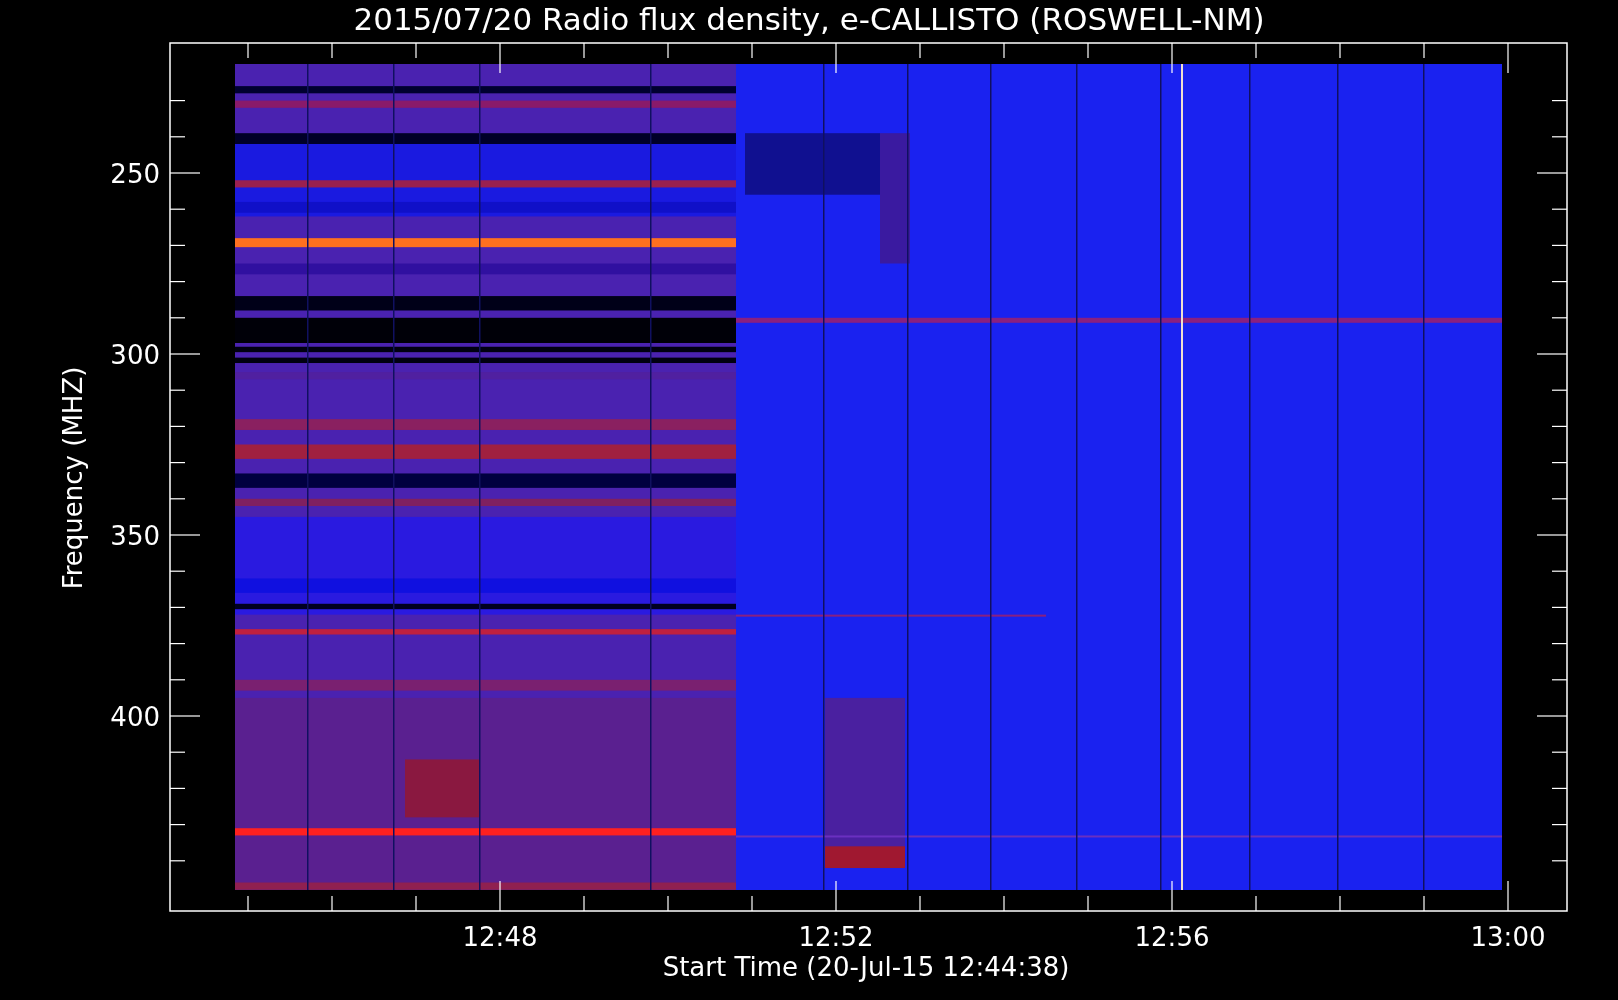 This screenshot has width=1618, height=1000. Describe the element at coordinates (135, 174) in the screenshot. I see `y-tick-label: 250` at that location.